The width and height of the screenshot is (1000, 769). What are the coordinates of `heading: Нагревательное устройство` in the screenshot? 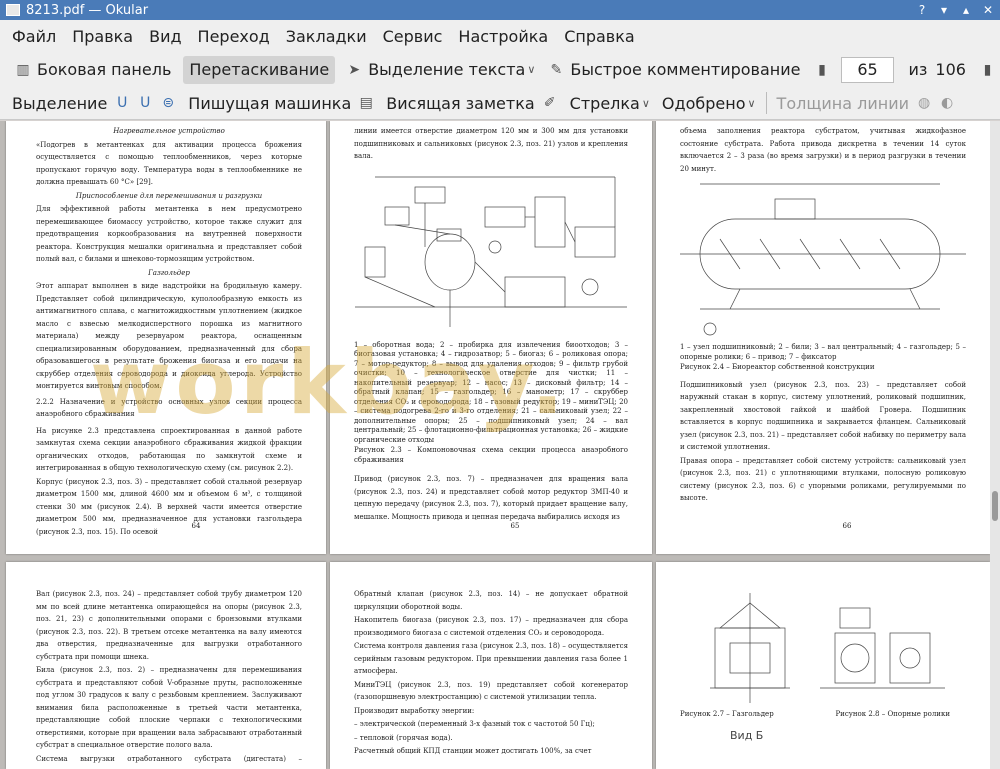 It's located at (169, 131).